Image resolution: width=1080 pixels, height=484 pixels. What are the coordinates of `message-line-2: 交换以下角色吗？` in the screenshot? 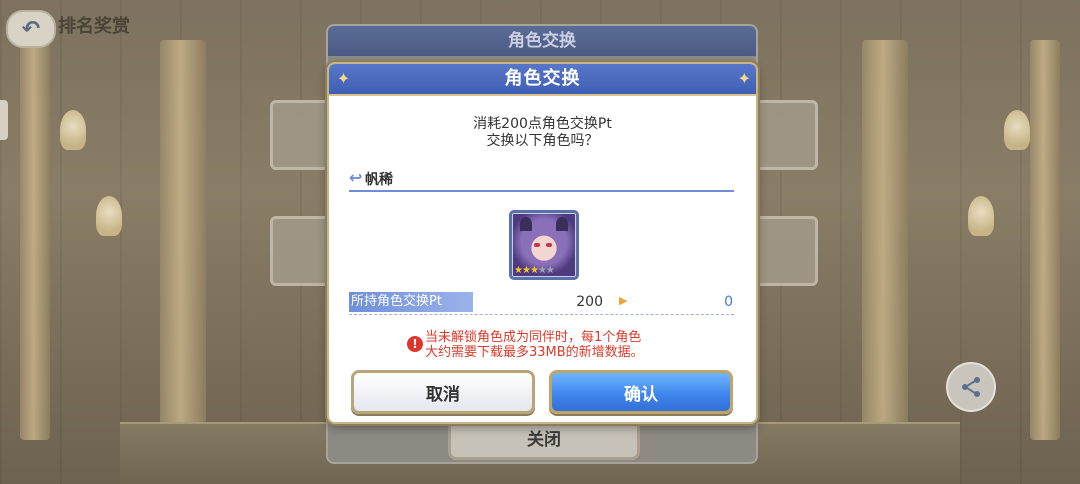 It's located at (542, 141).